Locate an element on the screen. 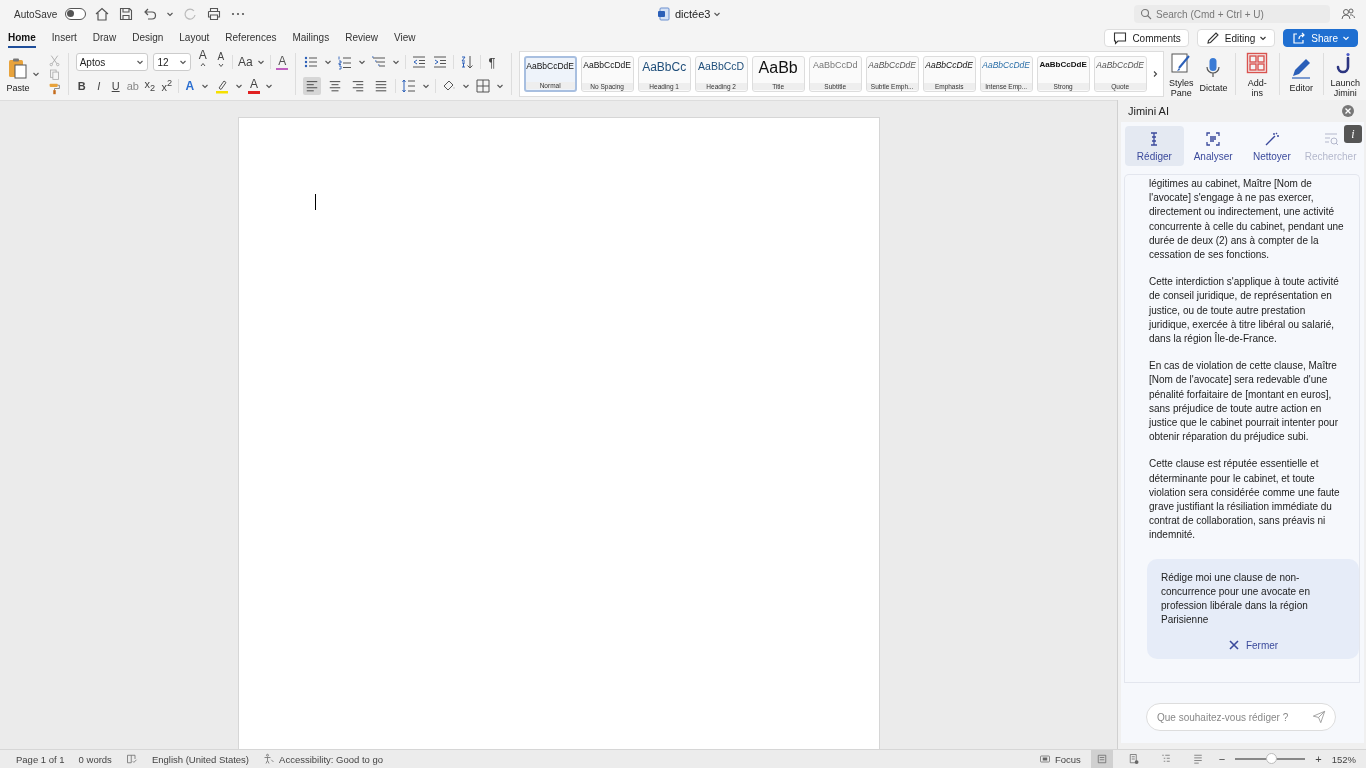 The height and width of the screenshot is (768, 1366). ribbon-tab: Mailings is located at coordinates (311, 38).